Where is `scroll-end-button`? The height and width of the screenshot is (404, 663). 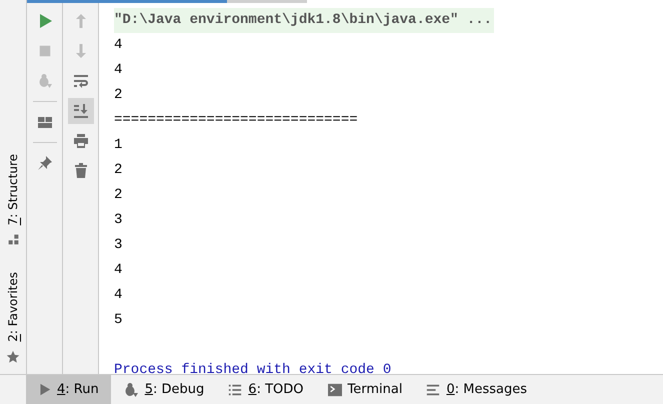 scroll-end-button is located at coordinates (81, 111).